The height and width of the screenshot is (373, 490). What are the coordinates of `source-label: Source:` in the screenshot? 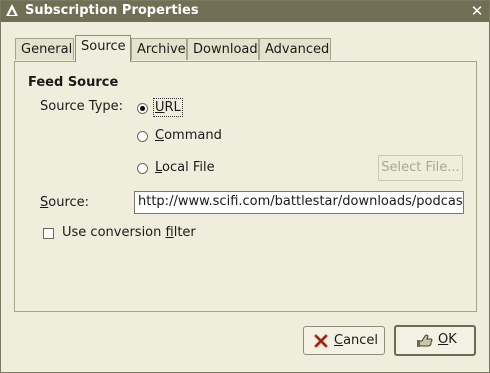 It's located at (65, 202).